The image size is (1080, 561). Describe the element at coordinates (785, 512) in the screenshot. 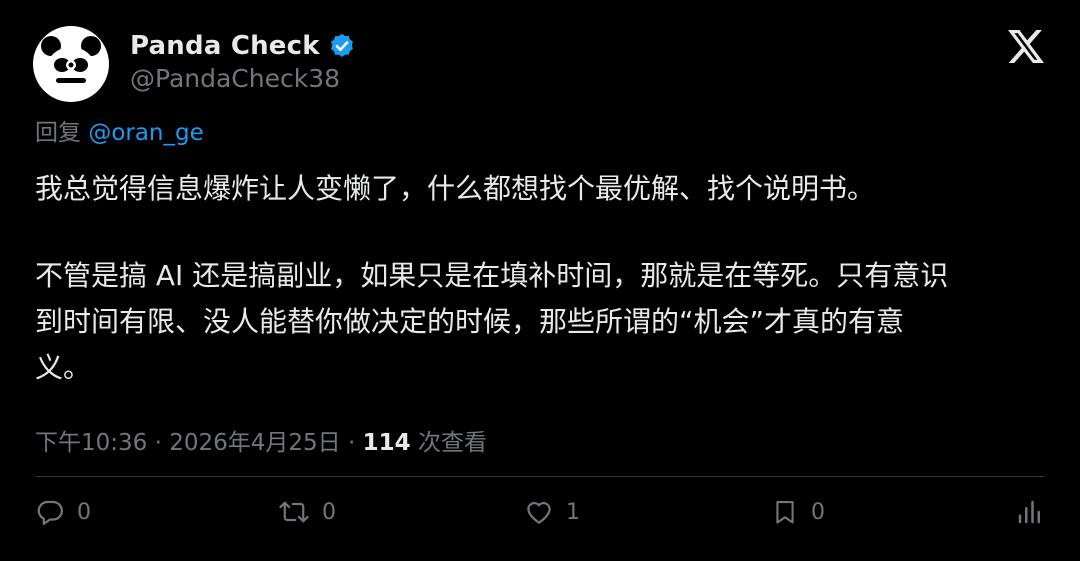

I see `bookmark-icon` at that location.